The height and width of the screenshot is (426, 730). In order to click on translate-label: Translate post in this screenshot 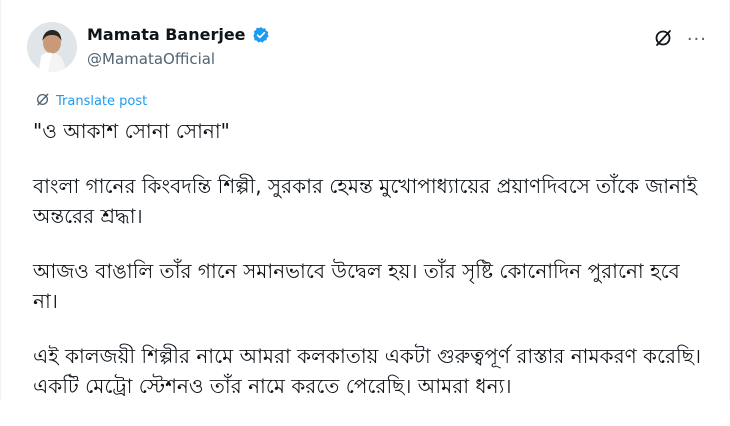, I will do `click(102, 101)`.